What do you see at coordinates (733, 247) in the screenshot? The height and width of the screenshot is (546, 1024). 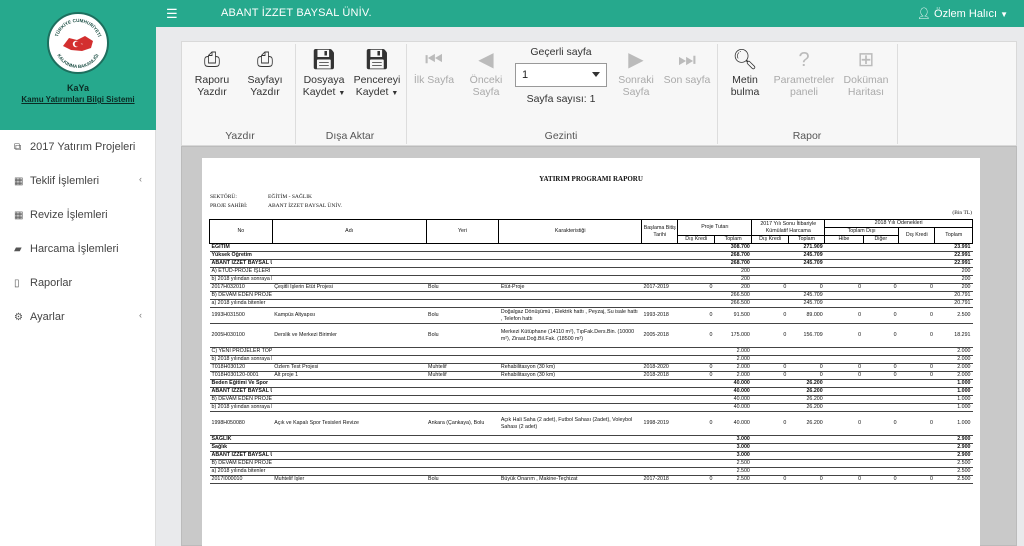 I see `table-cell-amt-t: 308.700` at bounding box center [733, 247].